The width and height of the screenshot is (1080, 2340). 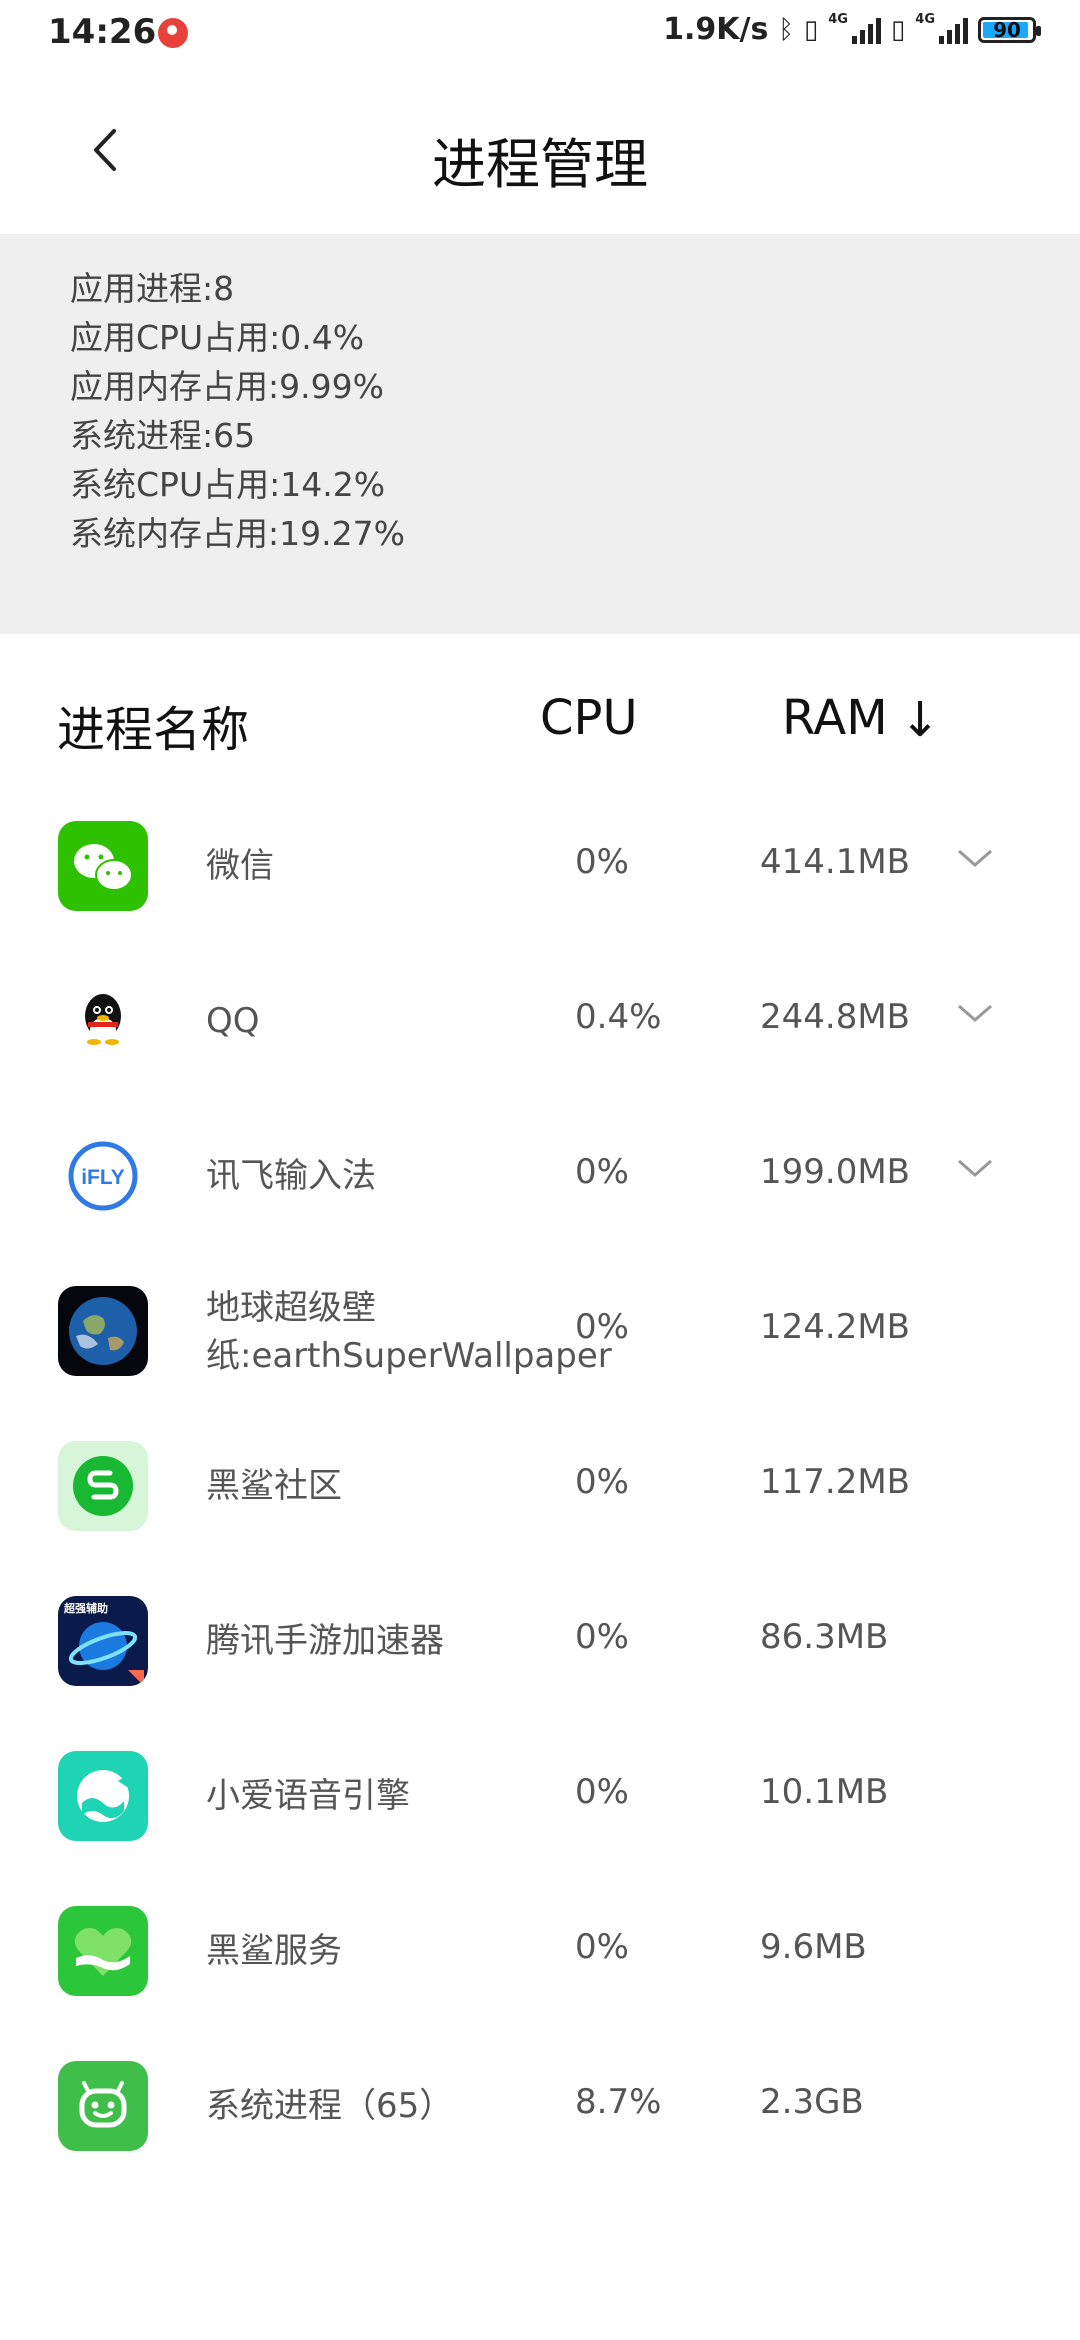 What do you see at coordinates (813, 1947) in the screenshot?
I see `process-ram: 9.6MB` at bounding box center [813, 1947].